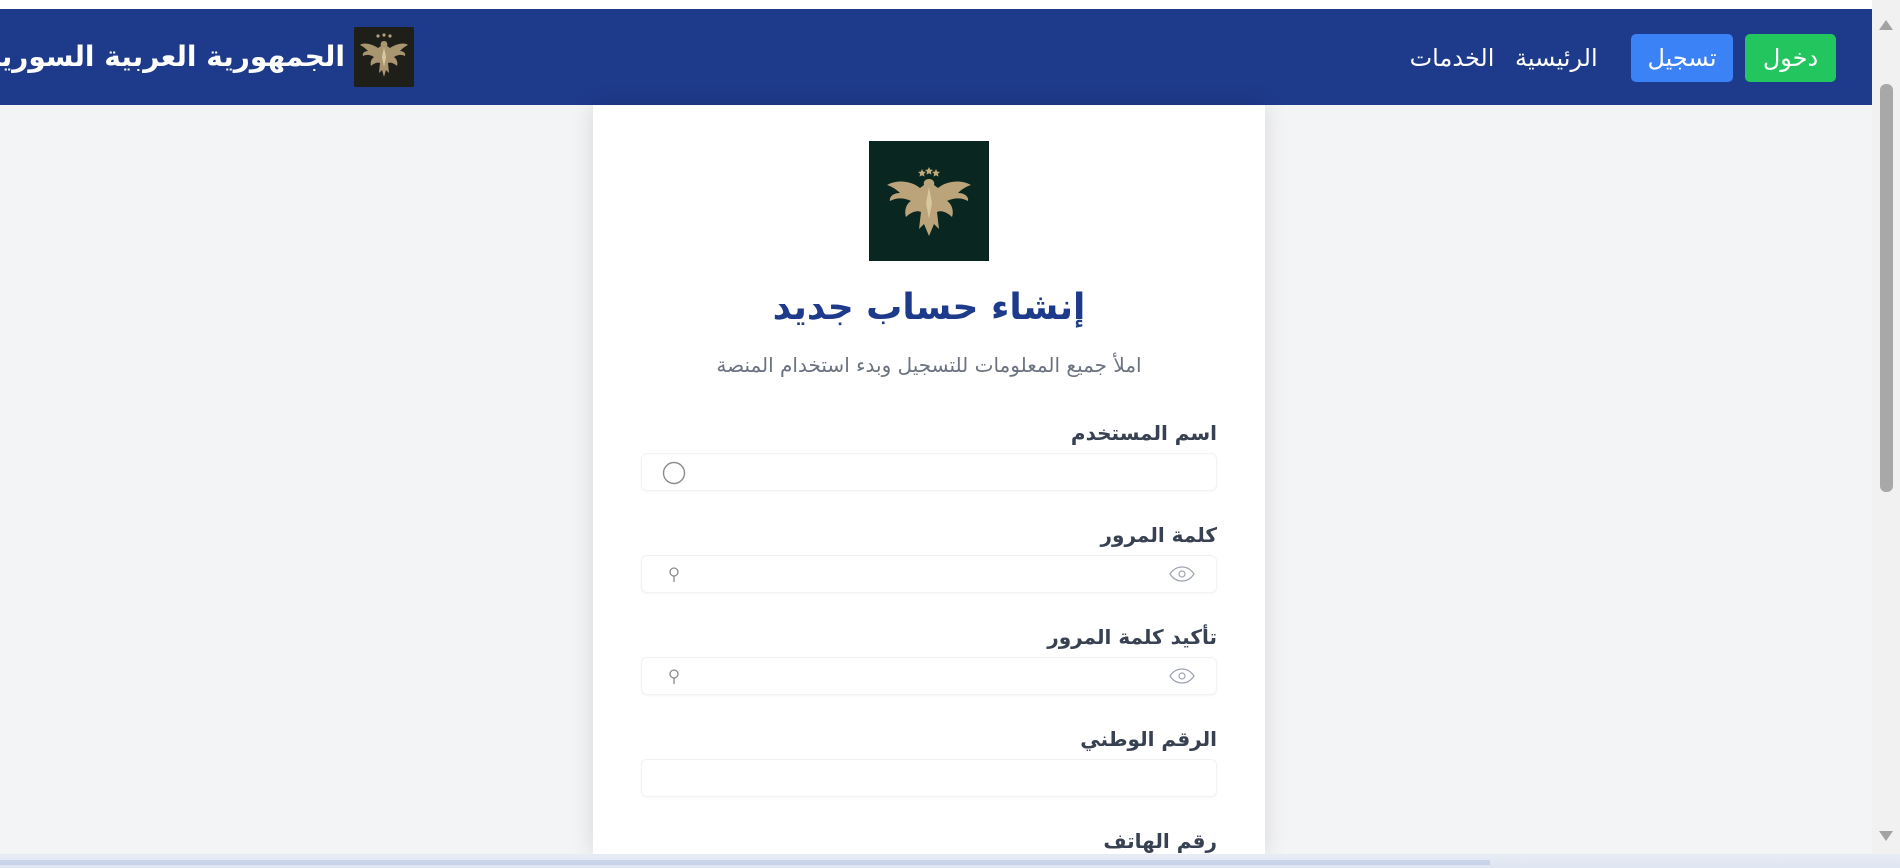 This screenshot has width=1900, height=868. I want to click on nav-buttons: تسجيل دخول, so click(1733, 58).